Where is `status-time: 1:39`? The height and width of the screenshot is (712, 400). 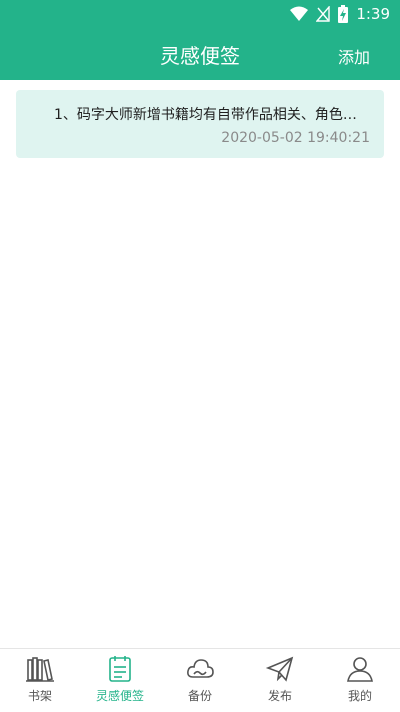
status-time: 1:39 is located at coordinates (373, 14).